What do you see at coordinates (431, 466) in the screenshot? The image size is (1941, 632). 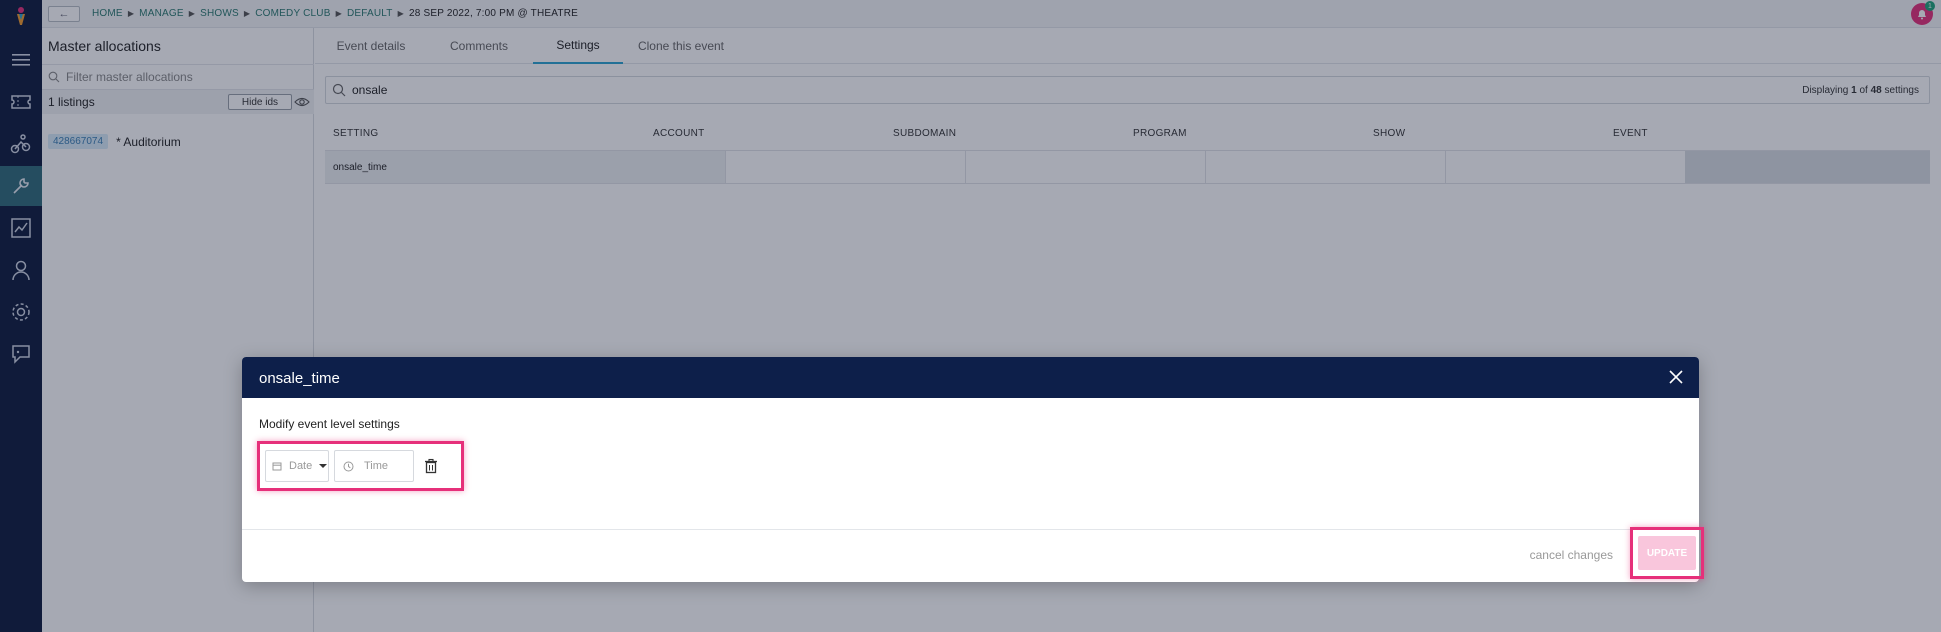 I see `trash-icon` at bounding box center [431, 466].